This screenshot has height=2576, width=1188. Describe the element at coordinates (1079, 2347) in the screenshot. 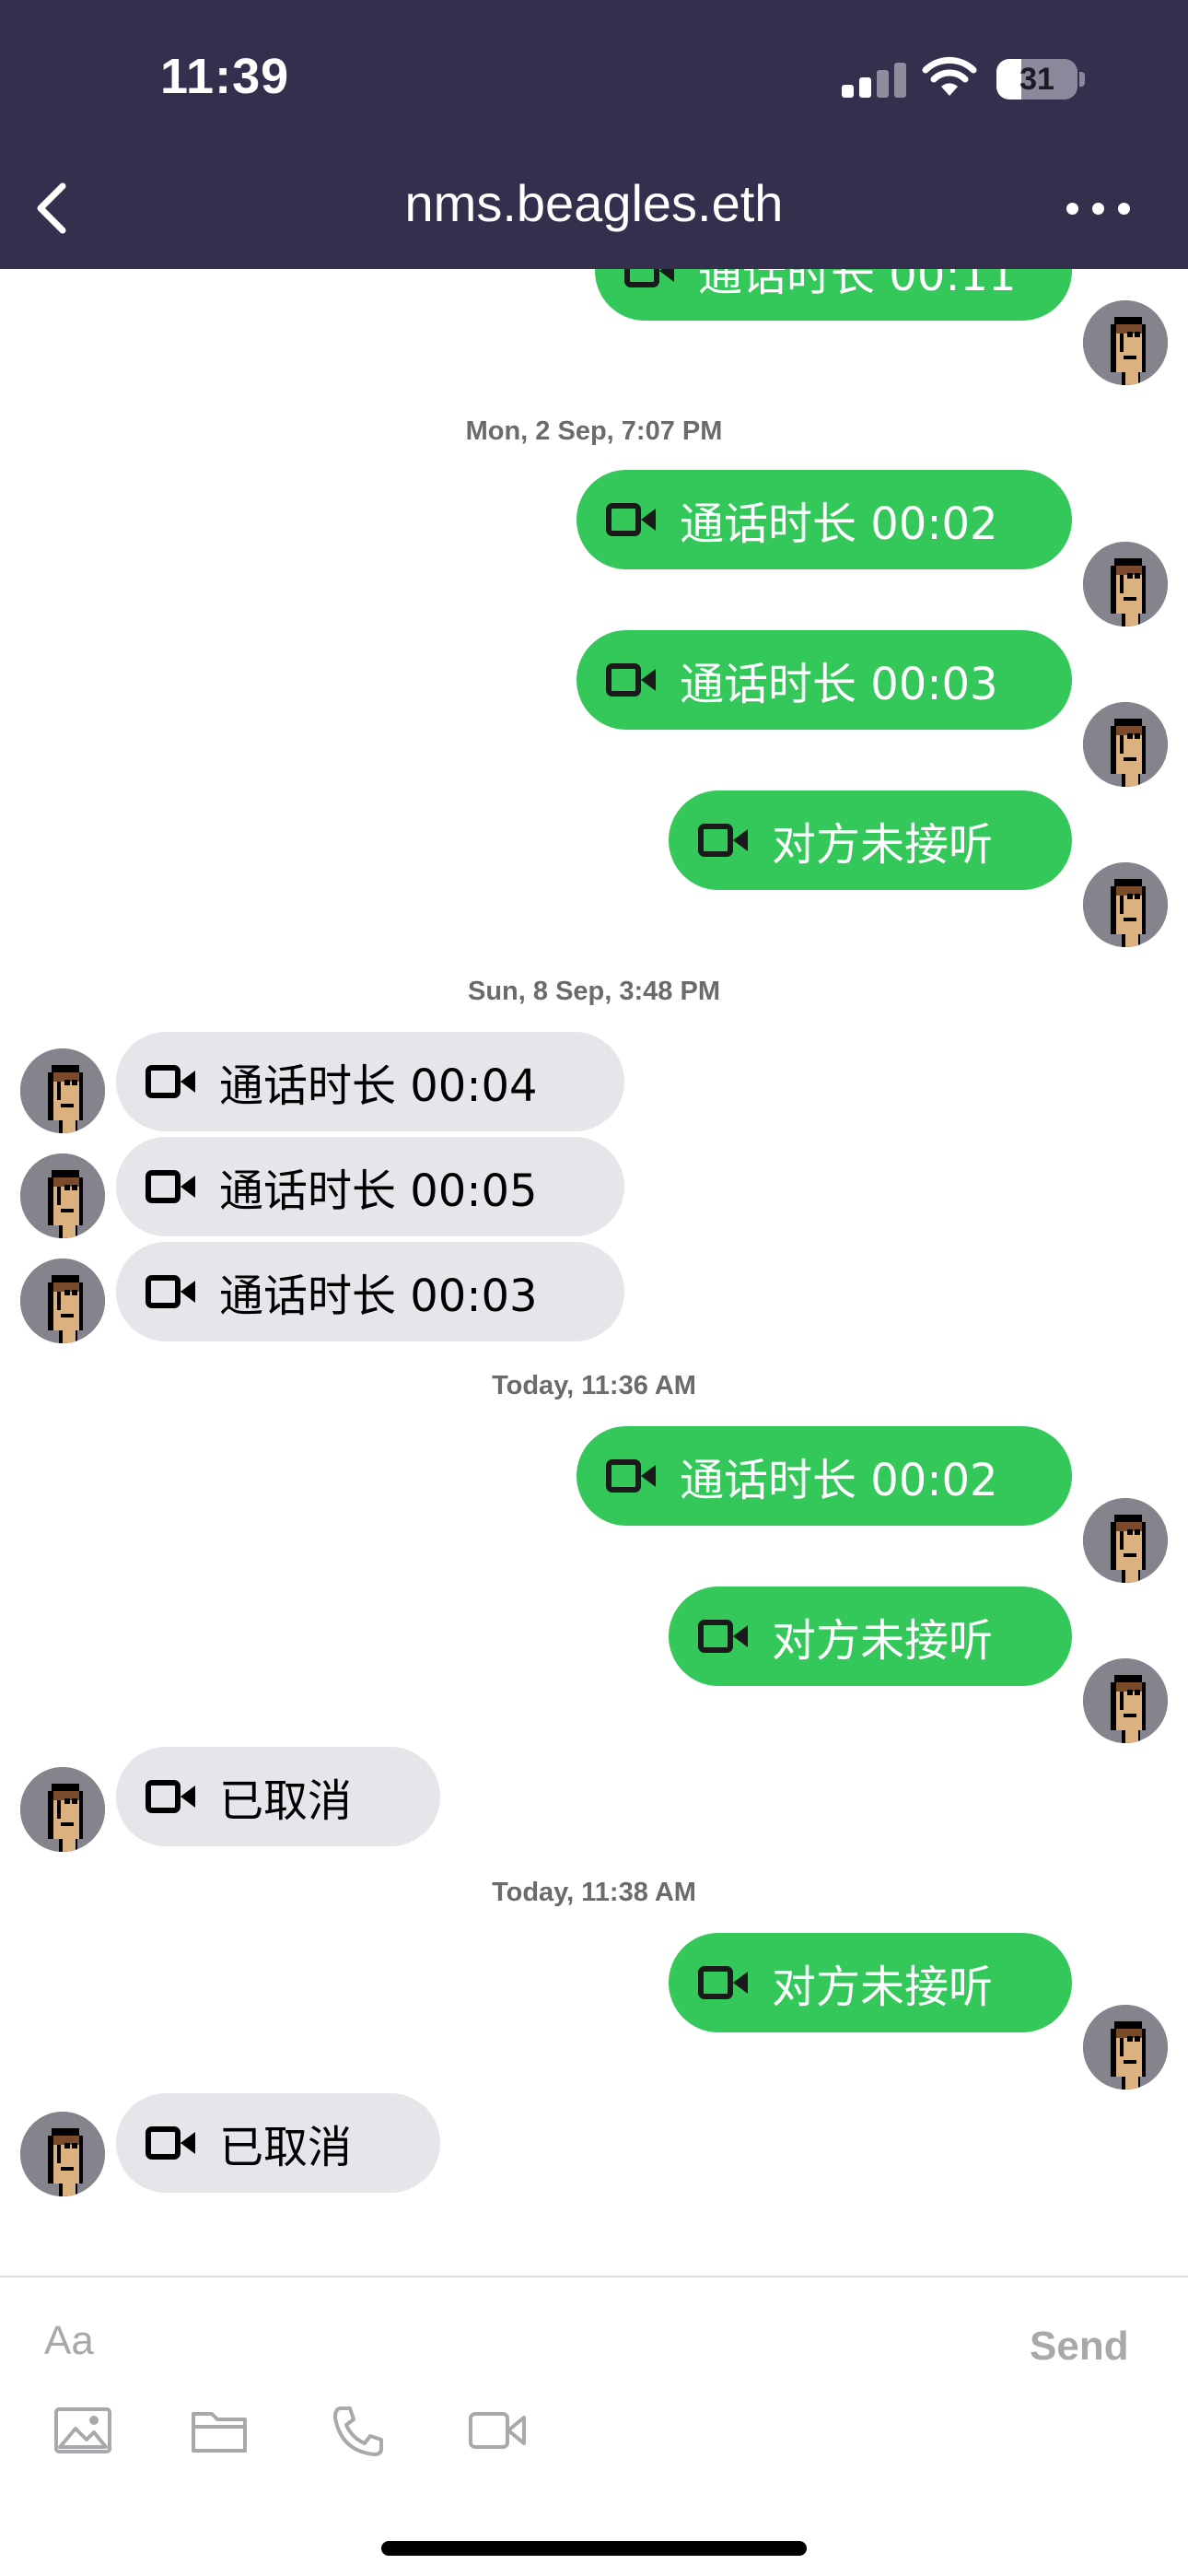

I see `send-button: Send` at that location.